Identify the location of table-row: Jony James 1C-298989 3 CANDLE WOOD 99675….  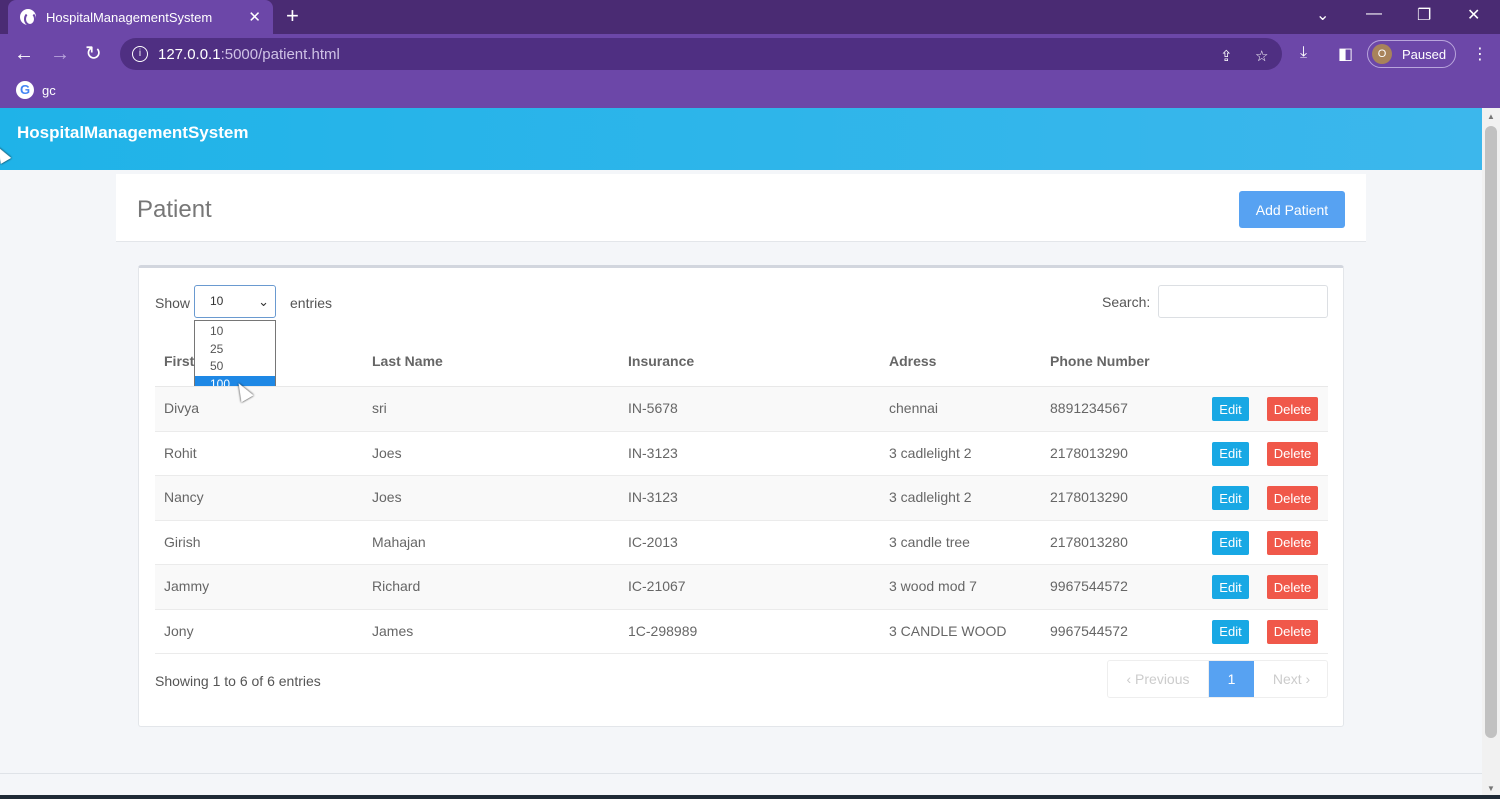
(741, 632).